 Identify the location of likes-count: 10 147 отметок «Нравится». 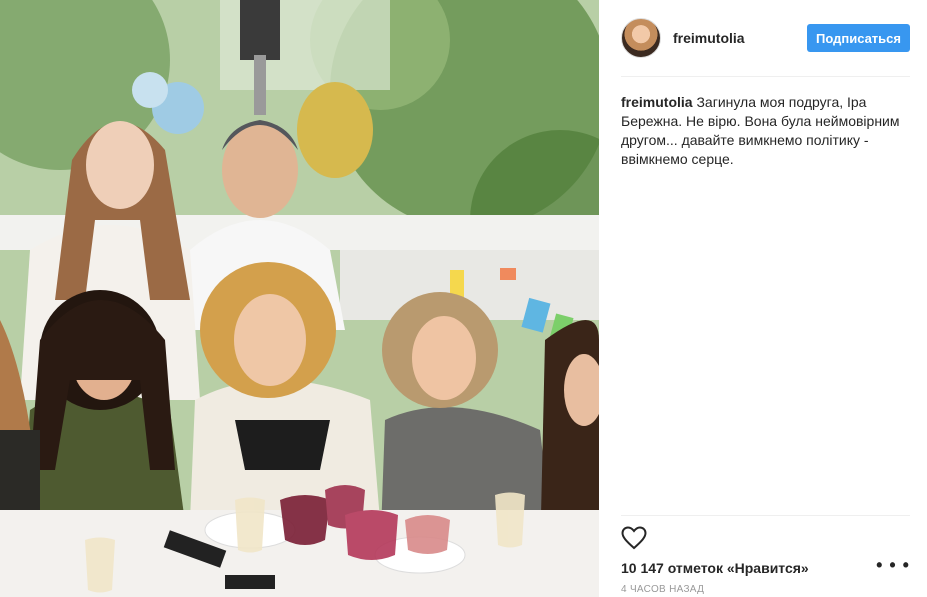
(715, 568).